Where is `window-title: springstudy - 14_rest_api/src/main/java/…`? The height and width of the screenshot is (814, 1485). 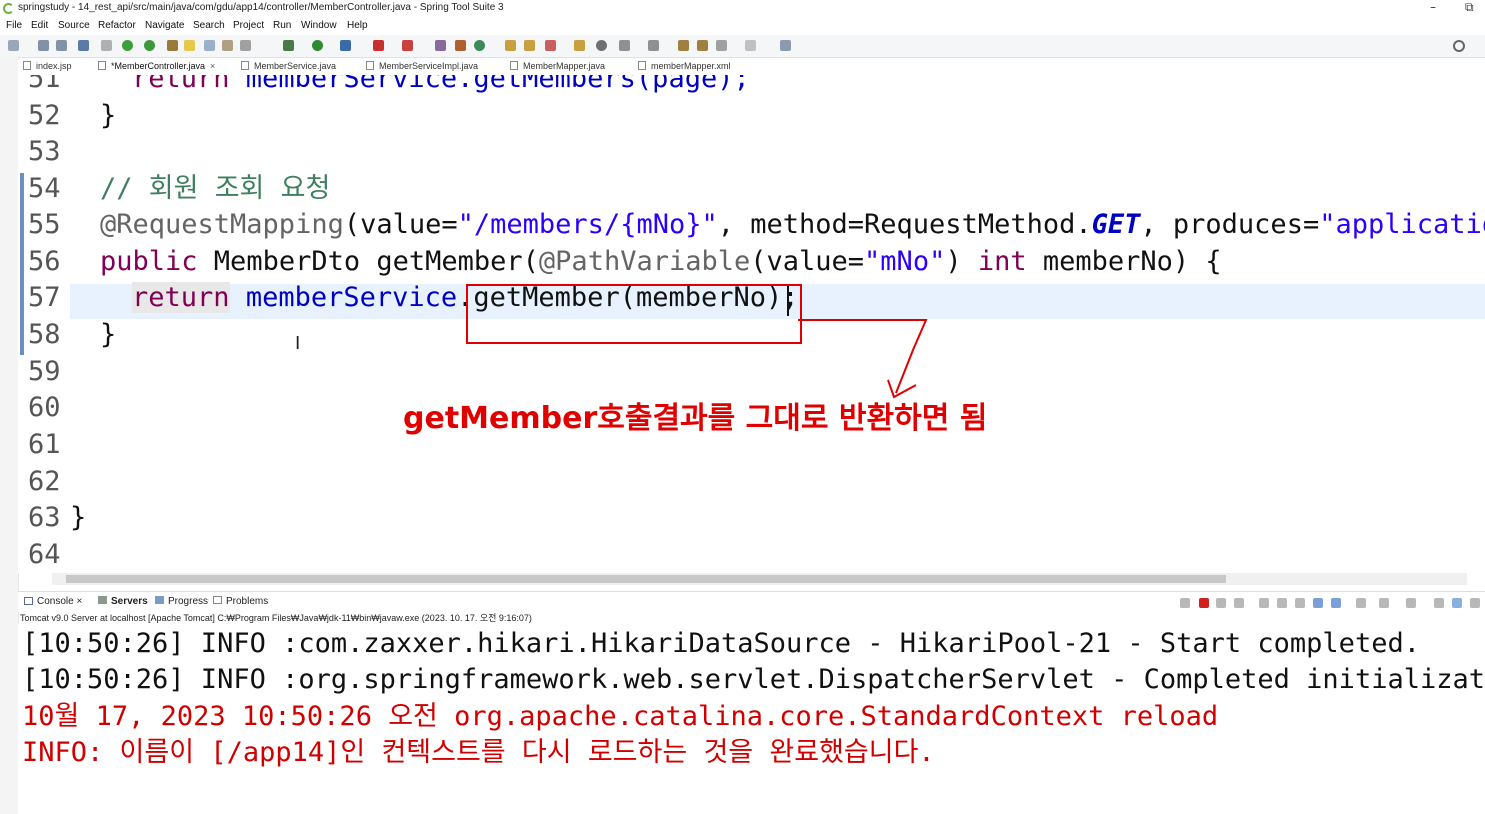
window-title: springstudy - 14_rest_api/src/main/java/… is located at coordinates (261, 7).